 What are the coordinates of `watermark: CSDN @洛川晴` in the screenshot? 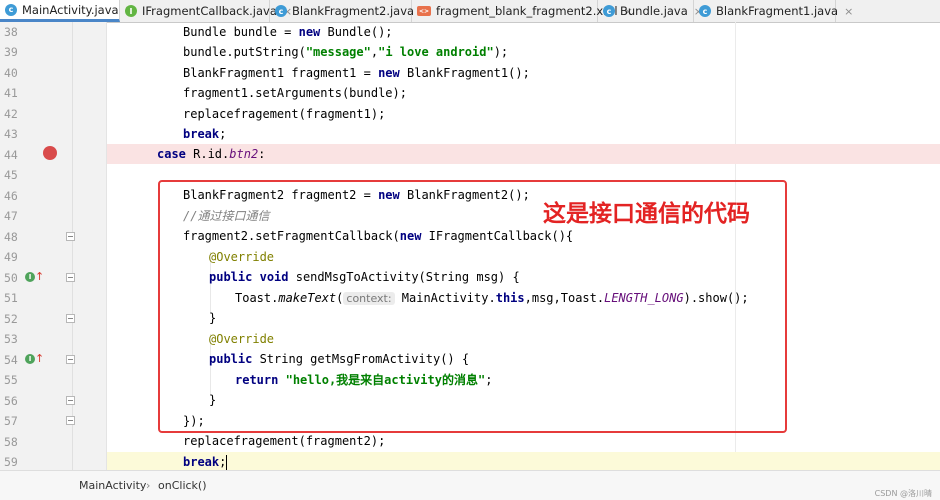 It's located at (903, 493).